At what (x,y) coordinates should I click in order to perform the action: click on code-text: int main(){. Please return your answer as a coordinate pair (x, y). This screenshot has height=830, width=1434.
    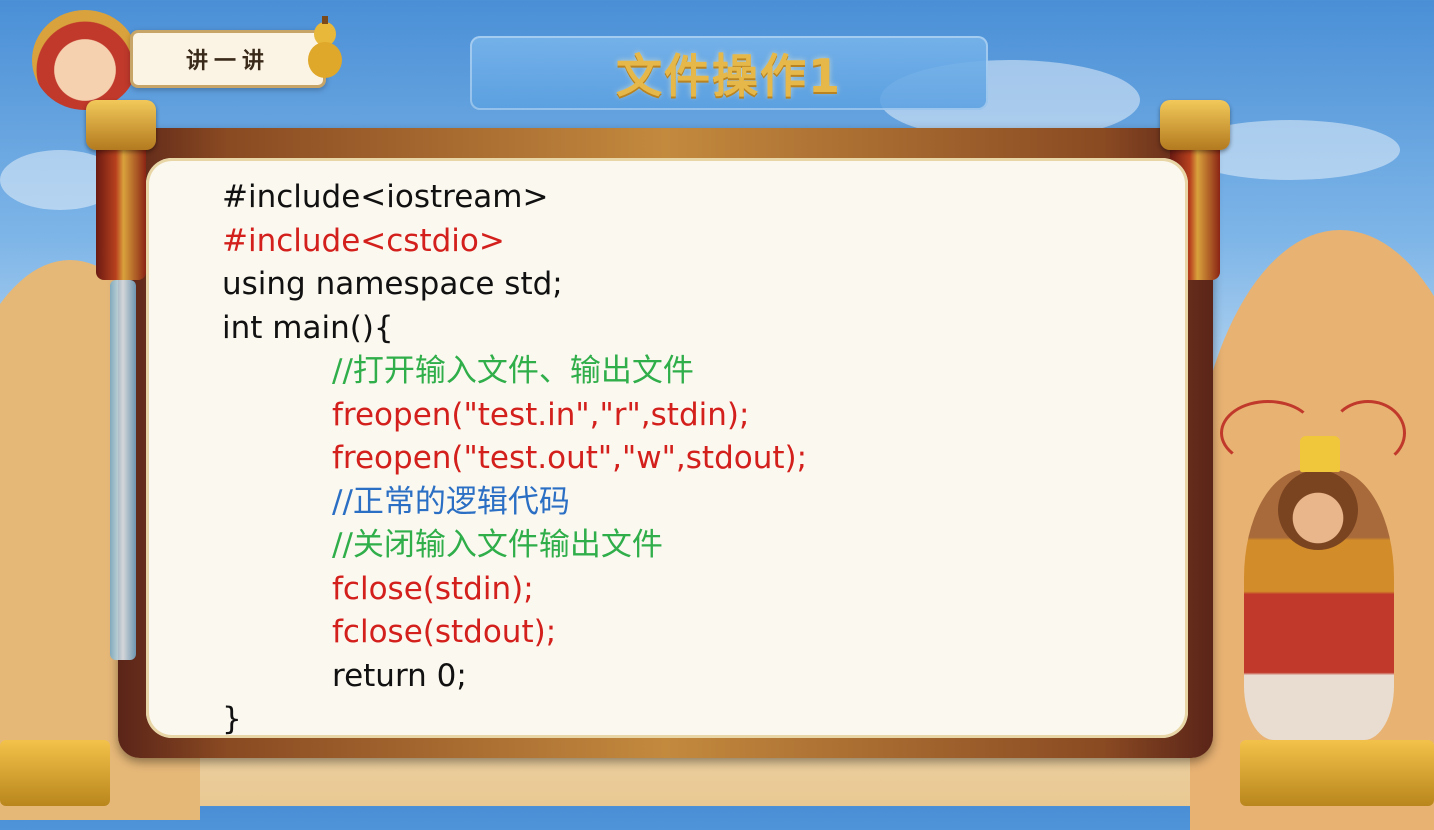
    Looking at the image, I should click on (308, 327).